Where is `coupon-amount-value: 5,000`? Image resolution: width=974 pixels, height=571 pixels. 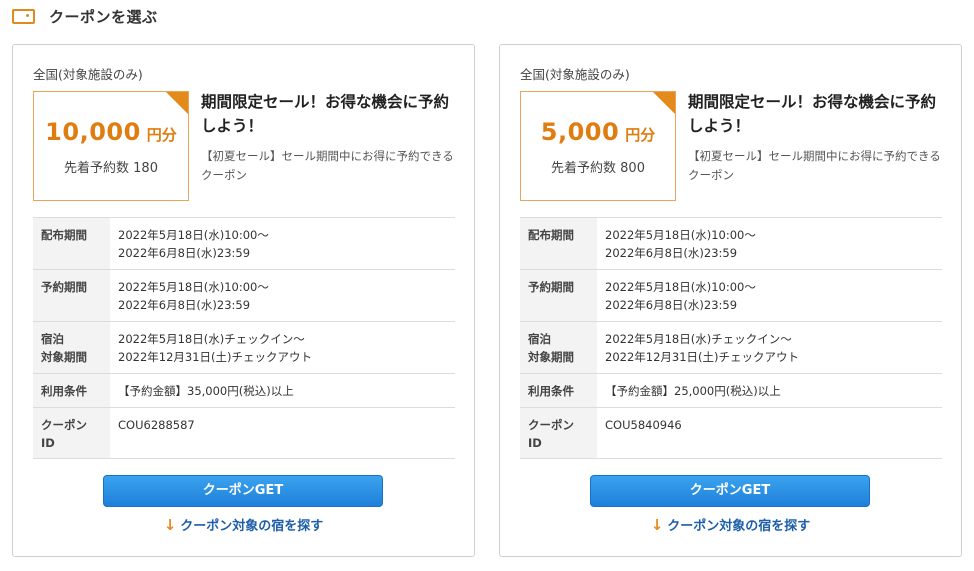 coupon-amount-value: 5,000 is located at coordinates (580, 132).